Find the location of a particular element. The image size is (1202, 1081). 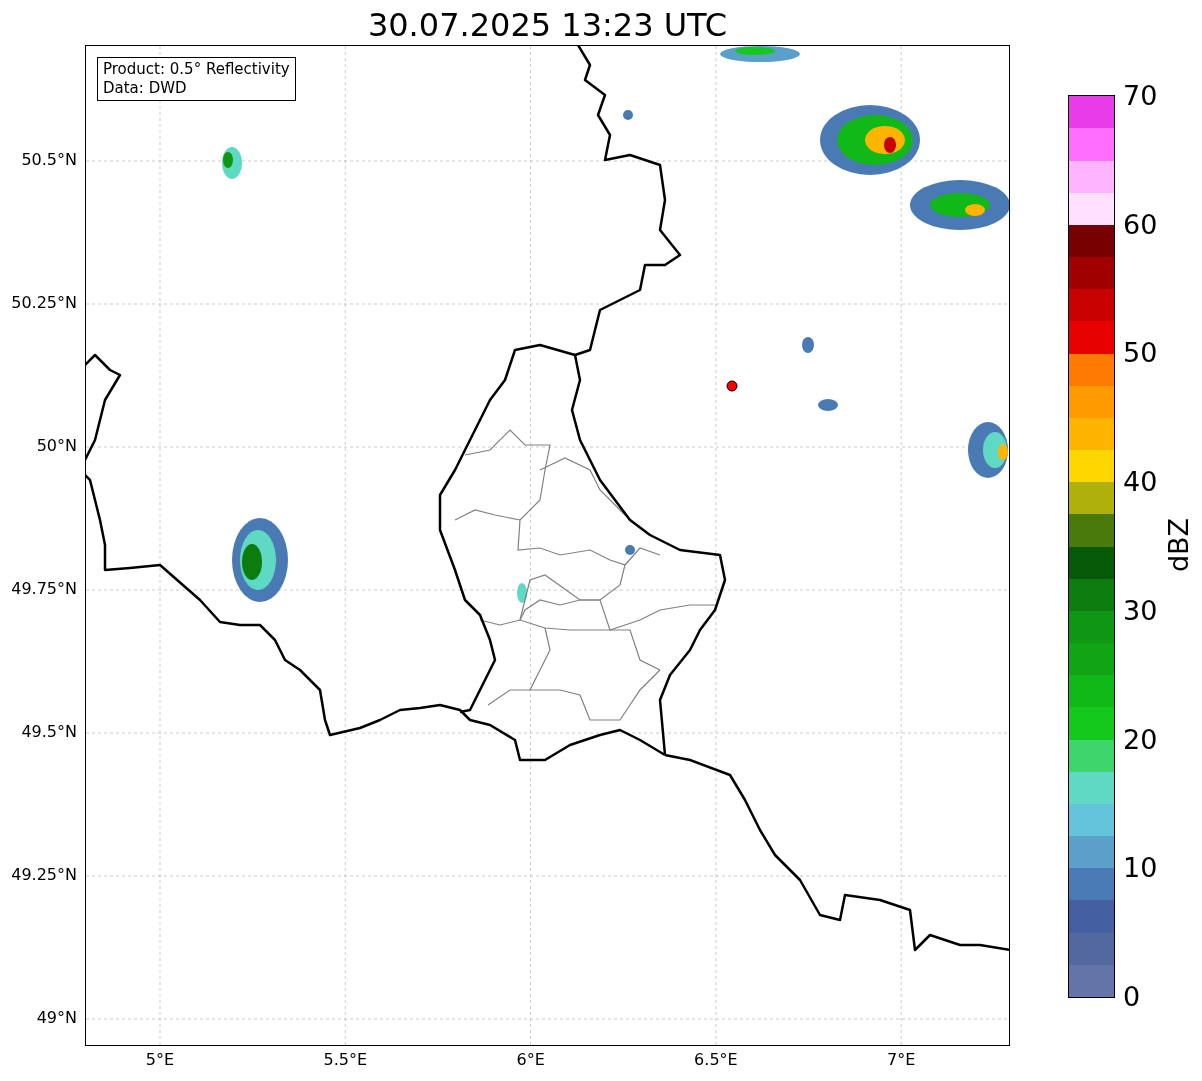

longitude-label: 6°E is located at coordinates (530, 1060).